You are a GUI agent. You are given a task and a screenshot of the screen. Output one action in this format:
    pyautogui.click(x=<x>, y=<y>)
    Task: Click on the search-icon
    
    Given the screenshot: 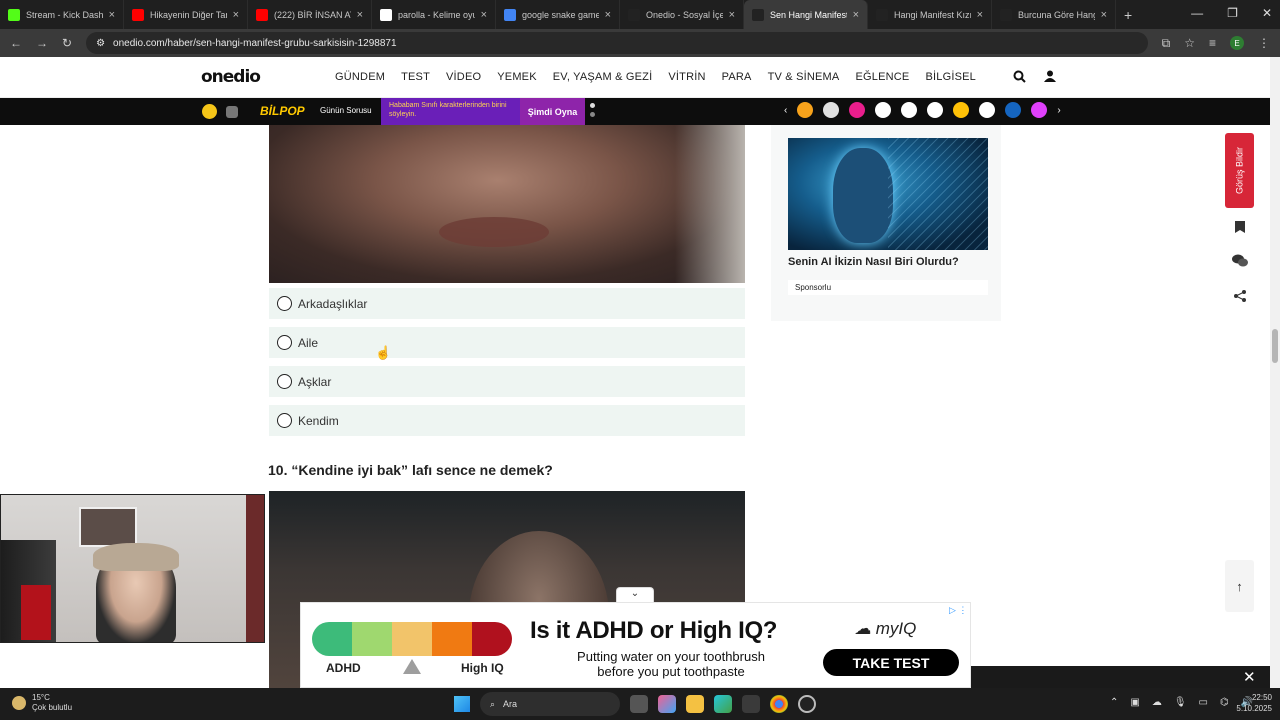 What is the action you would take?
    pyautogui.click(x=1019, y=78)
    